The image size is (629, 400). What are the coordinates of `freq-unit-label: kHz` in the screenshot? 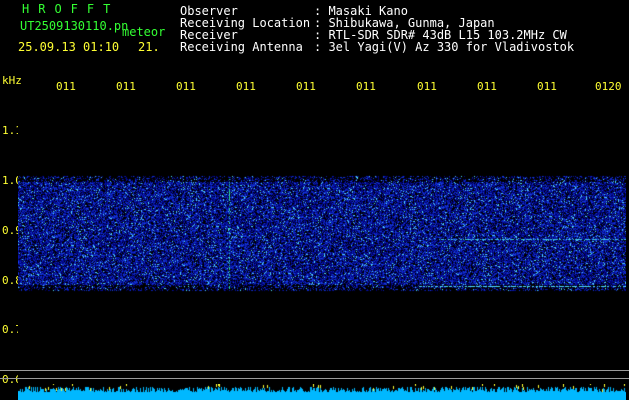 It's located at (12, 80).